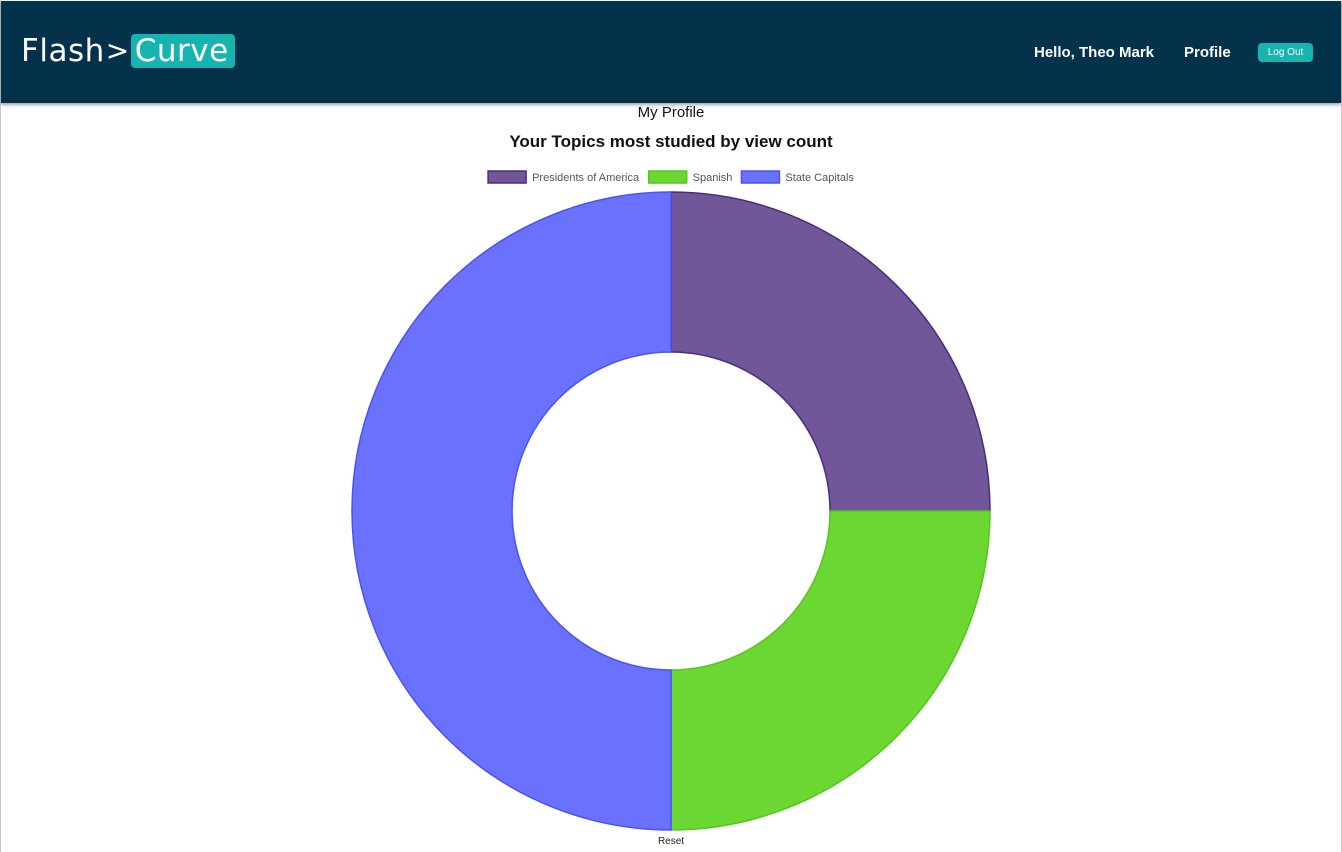 The width and height of the screenshot is (1342, 852). I want to click on logo-text-curve: Curve, so click(182, 51).